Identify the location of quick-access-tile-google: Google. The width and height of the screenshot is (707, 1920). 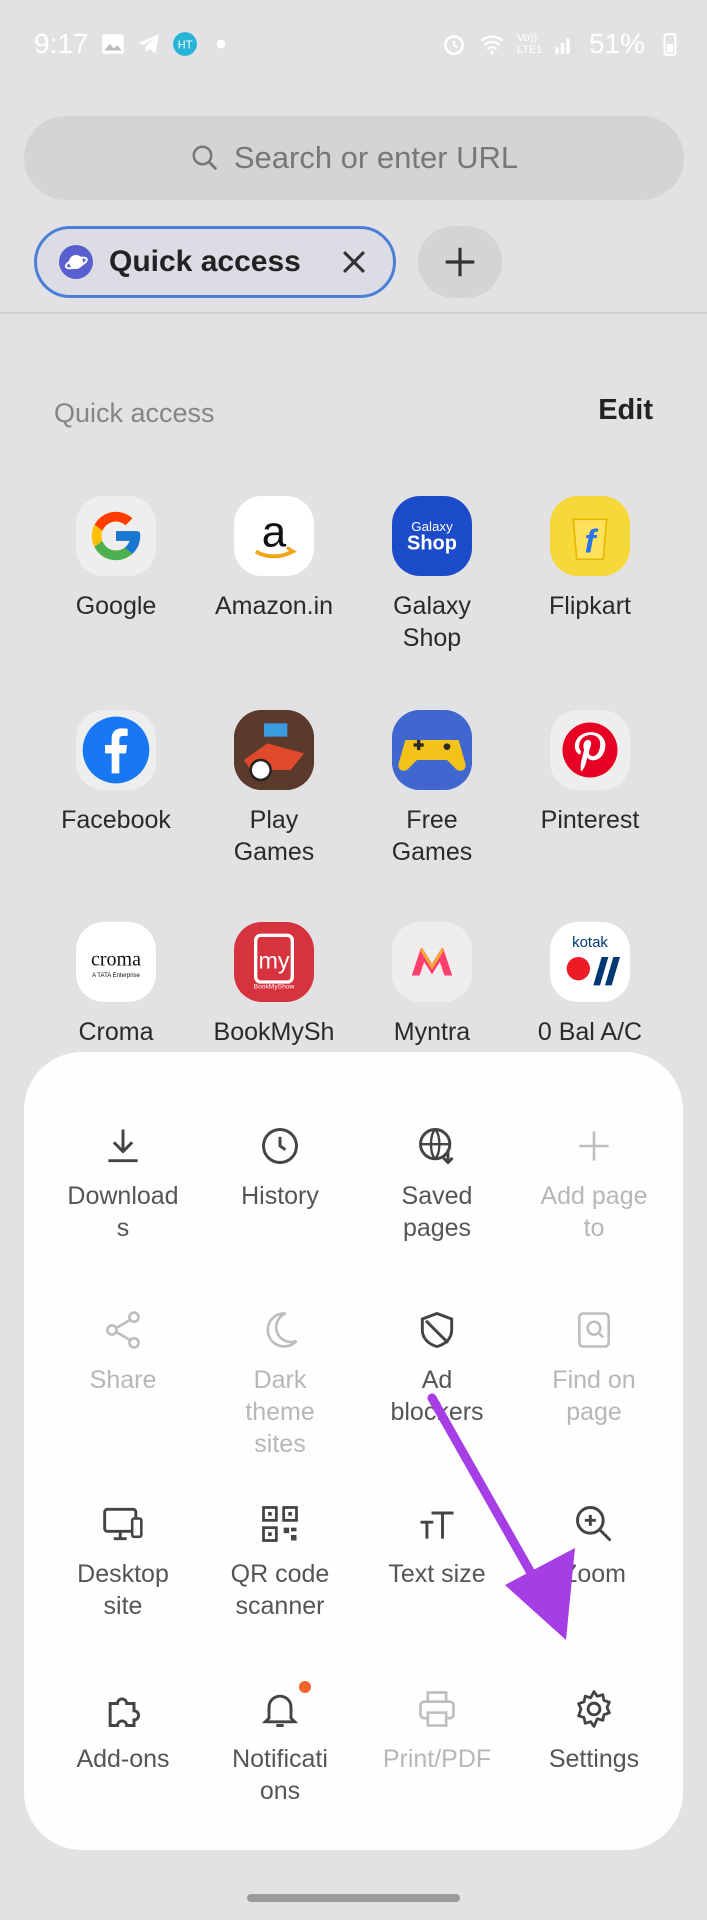
(116, 559).